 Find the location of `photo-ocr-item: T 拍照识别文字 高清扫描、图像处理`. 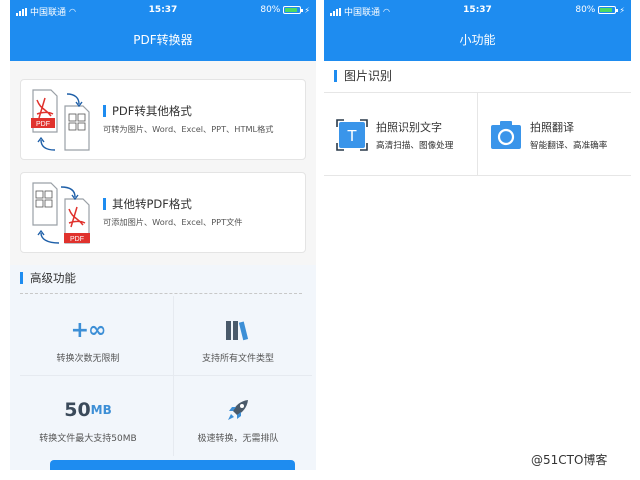

photo-ocr-item: T 拍照识别文字 高清扫描、图像处理 is located at coordinates (400, 134).